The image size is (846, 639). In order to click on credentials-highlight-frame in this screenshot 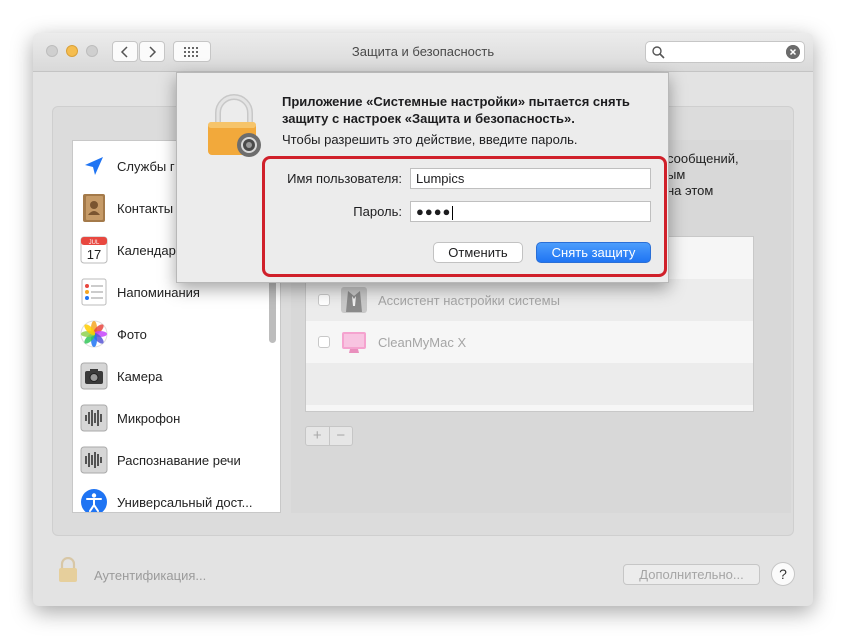, I will do `click(464, 216)`.